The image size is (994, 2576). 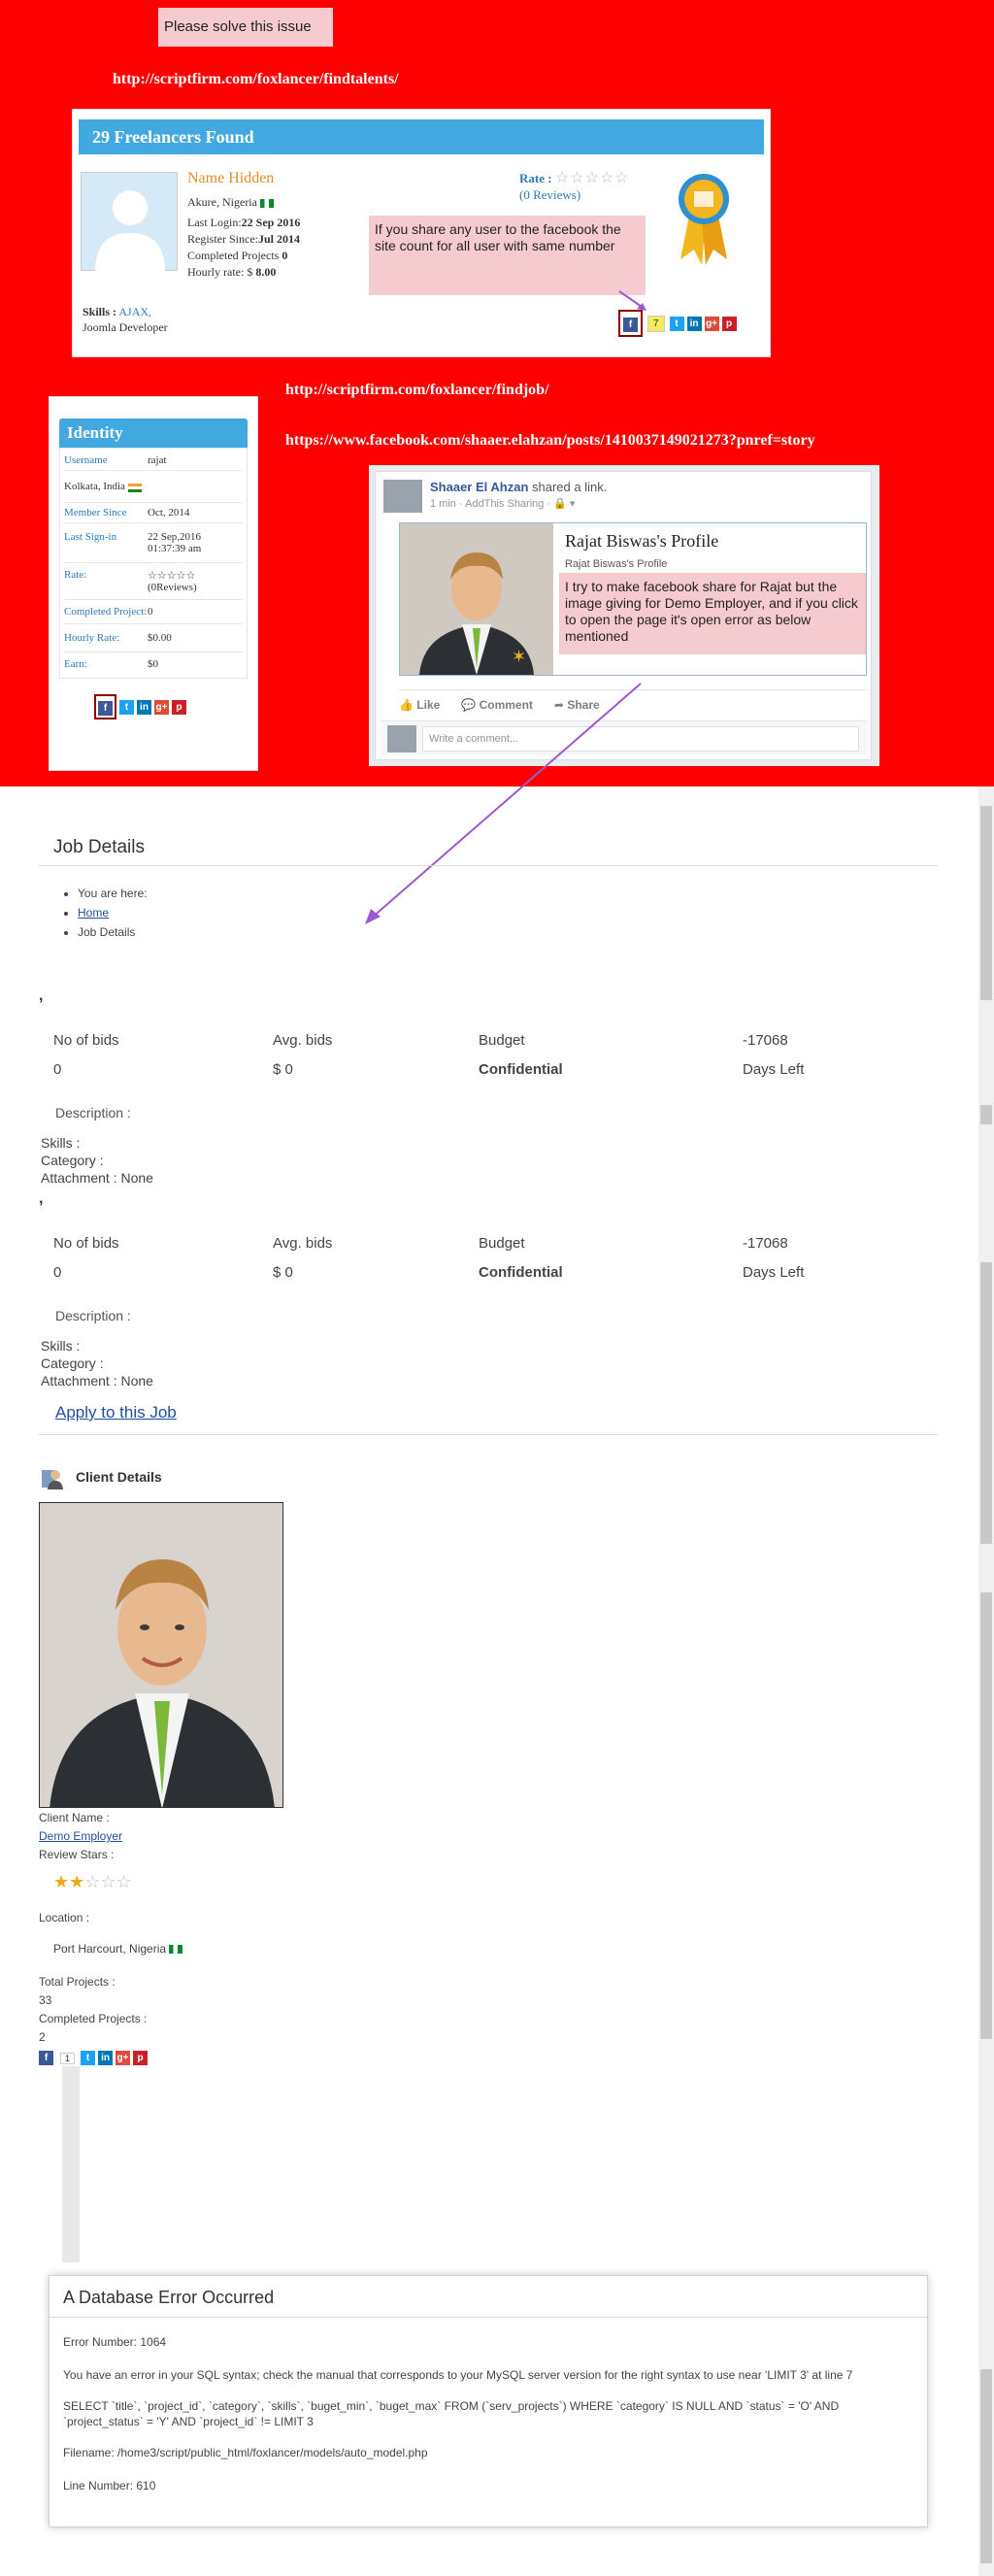 I want to click on freelancer-name: Name Hidden, so click(x=231, y=179).